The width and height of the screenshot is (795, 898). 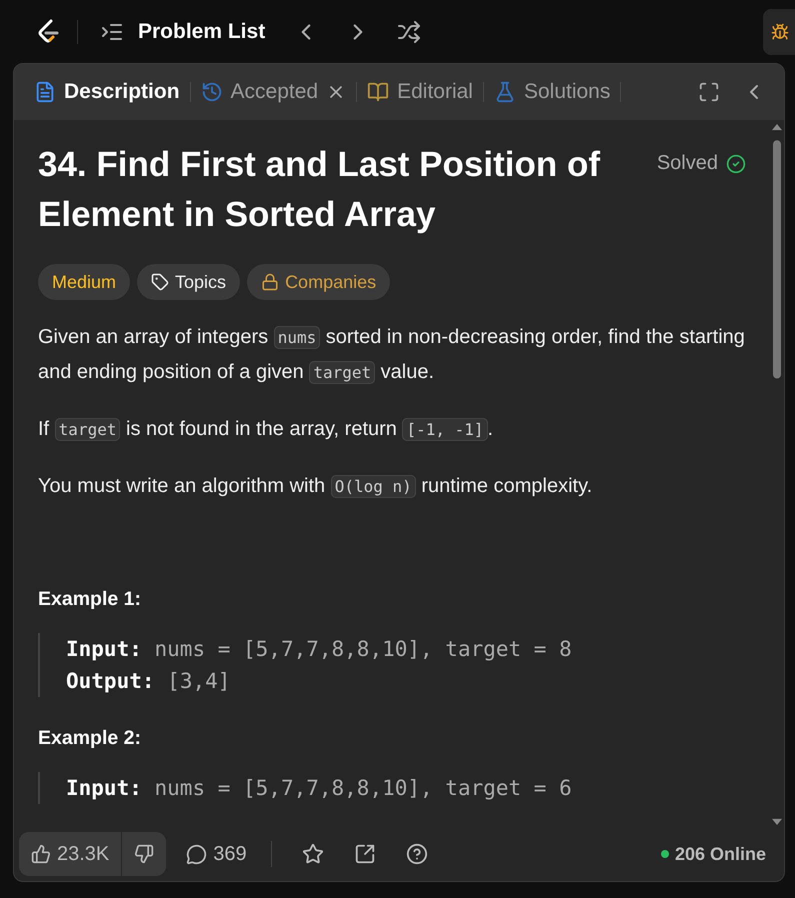 I want to click on tab: Editorial, so click(x=420, y=92).